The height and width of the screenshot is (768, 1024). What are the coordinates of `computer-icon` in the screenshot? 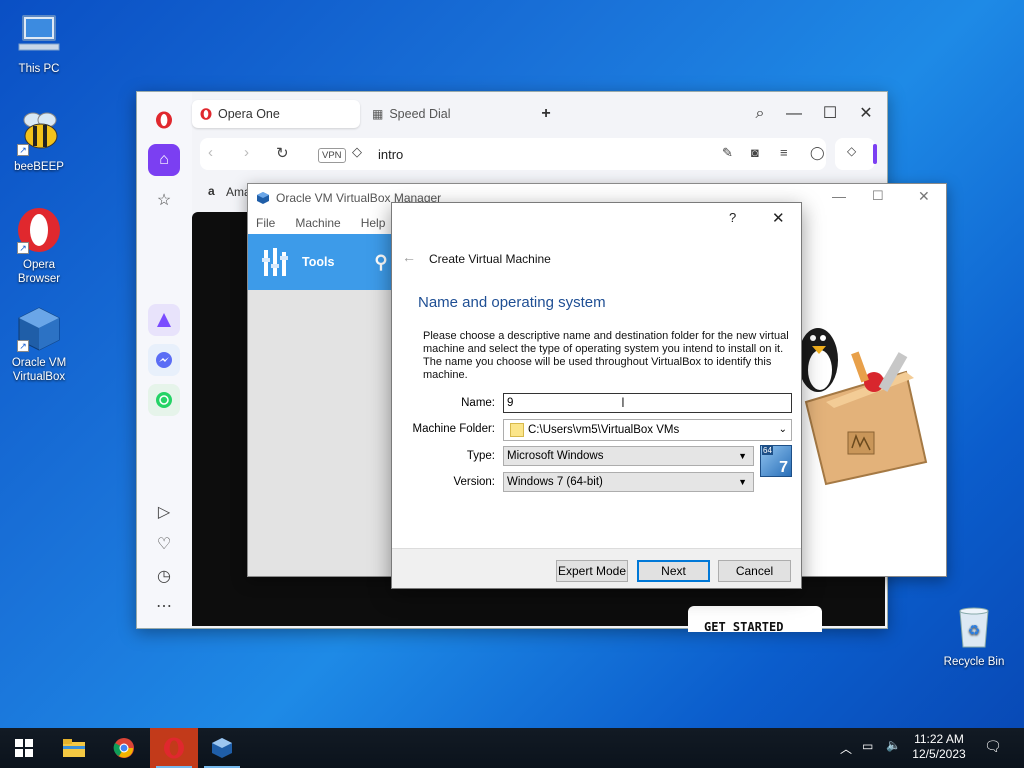 It's located at (39, 34).